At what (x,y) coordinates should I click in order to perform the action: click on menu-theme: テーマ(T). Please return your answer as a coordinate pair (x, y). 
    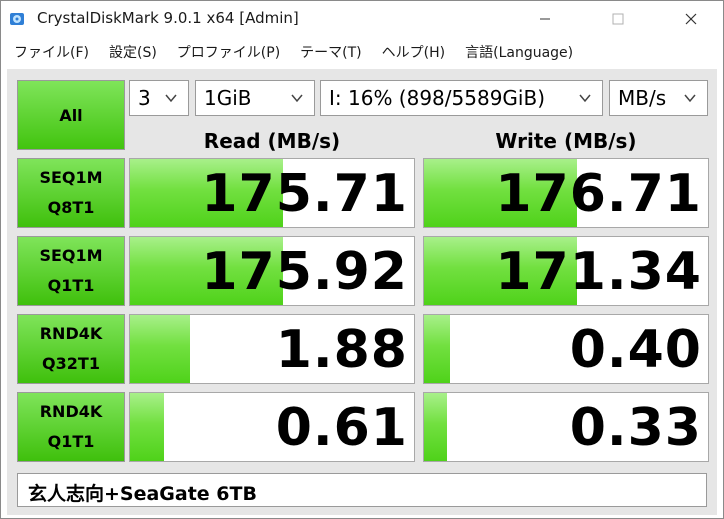
    Looking at the image, I should click on (330, 52).